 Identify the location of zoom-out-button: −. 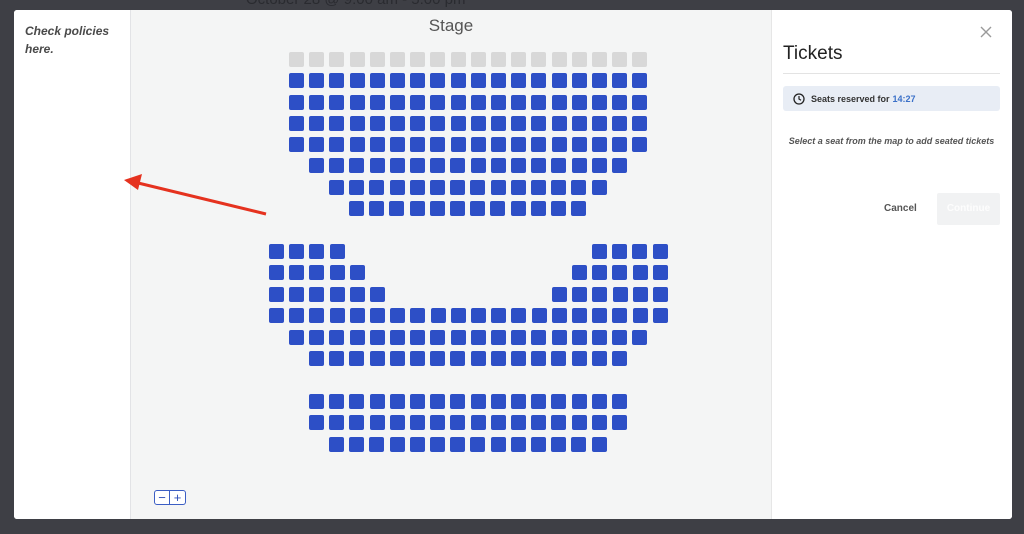
(162, 497).